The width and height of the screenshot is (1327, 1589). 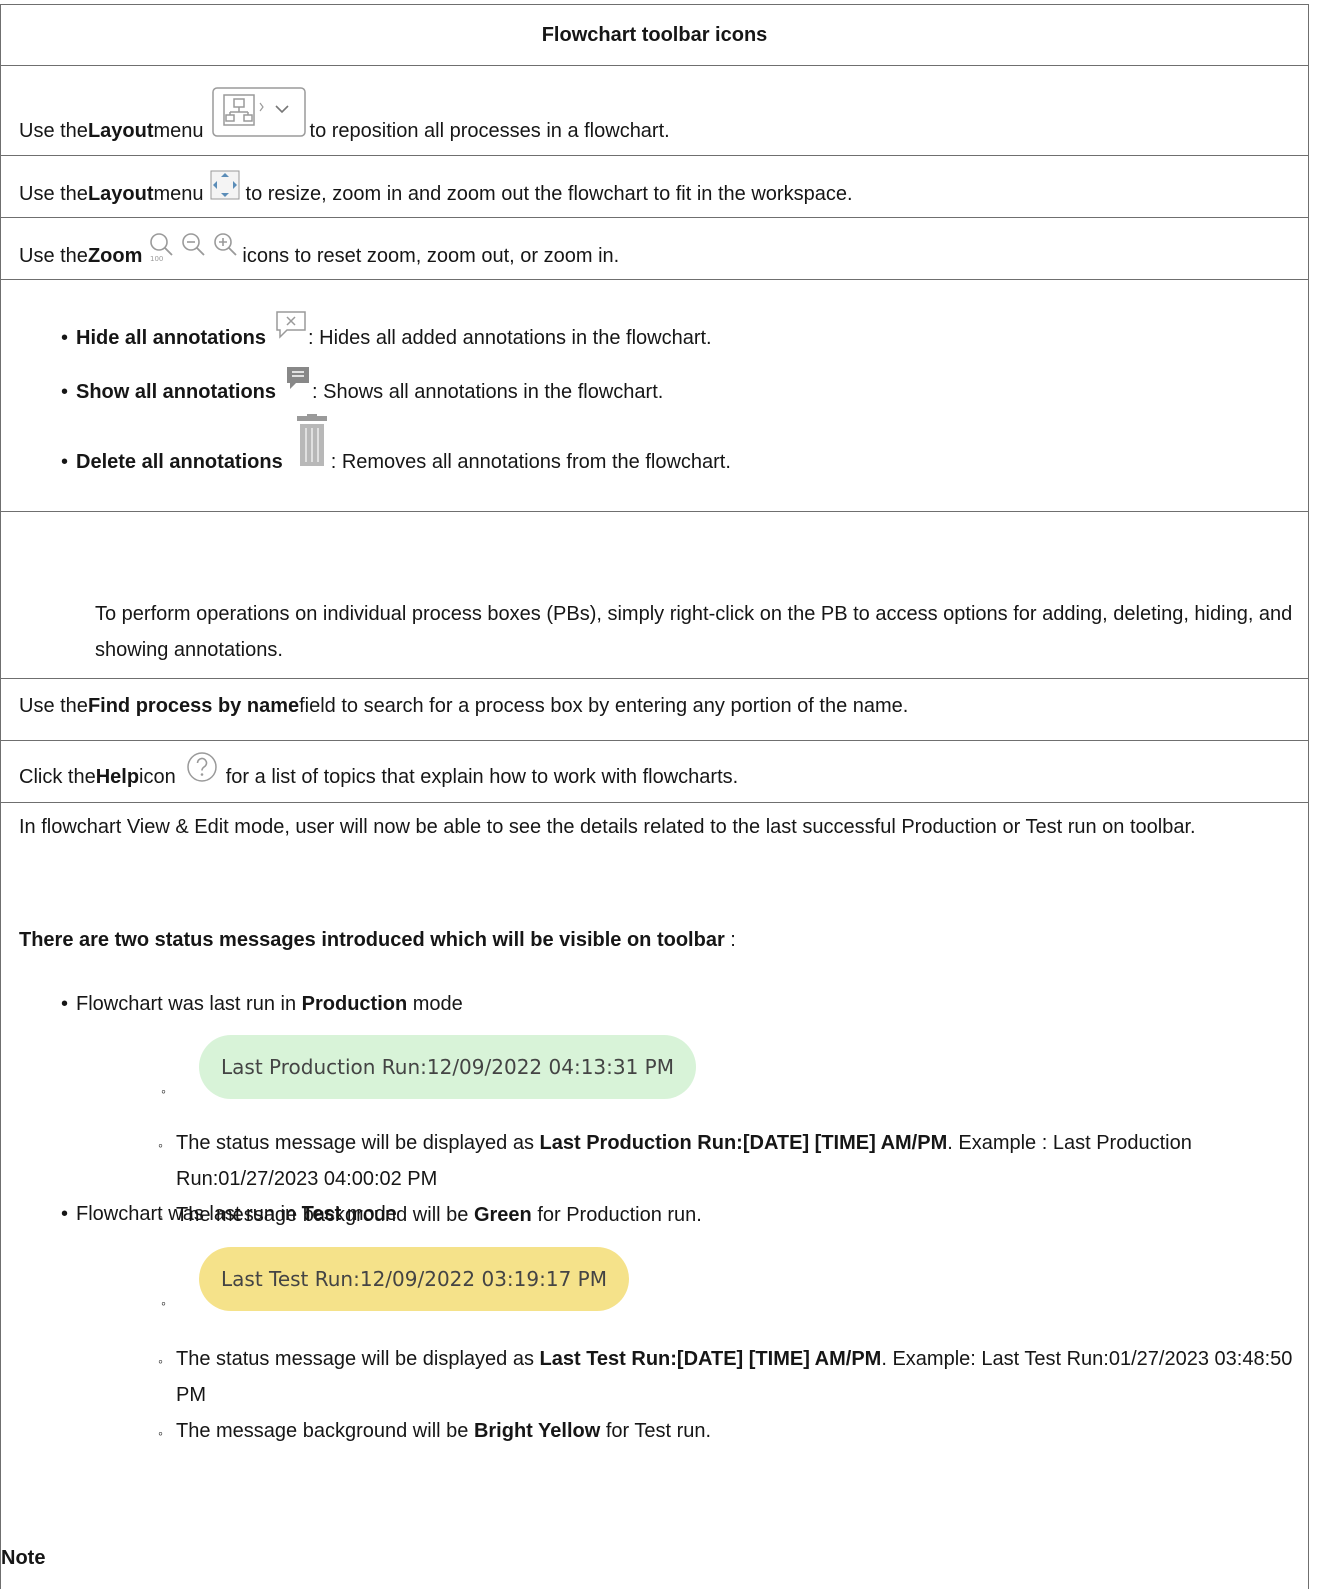 I want to click on item-text: for Test run., so click(x=656, y=1431).